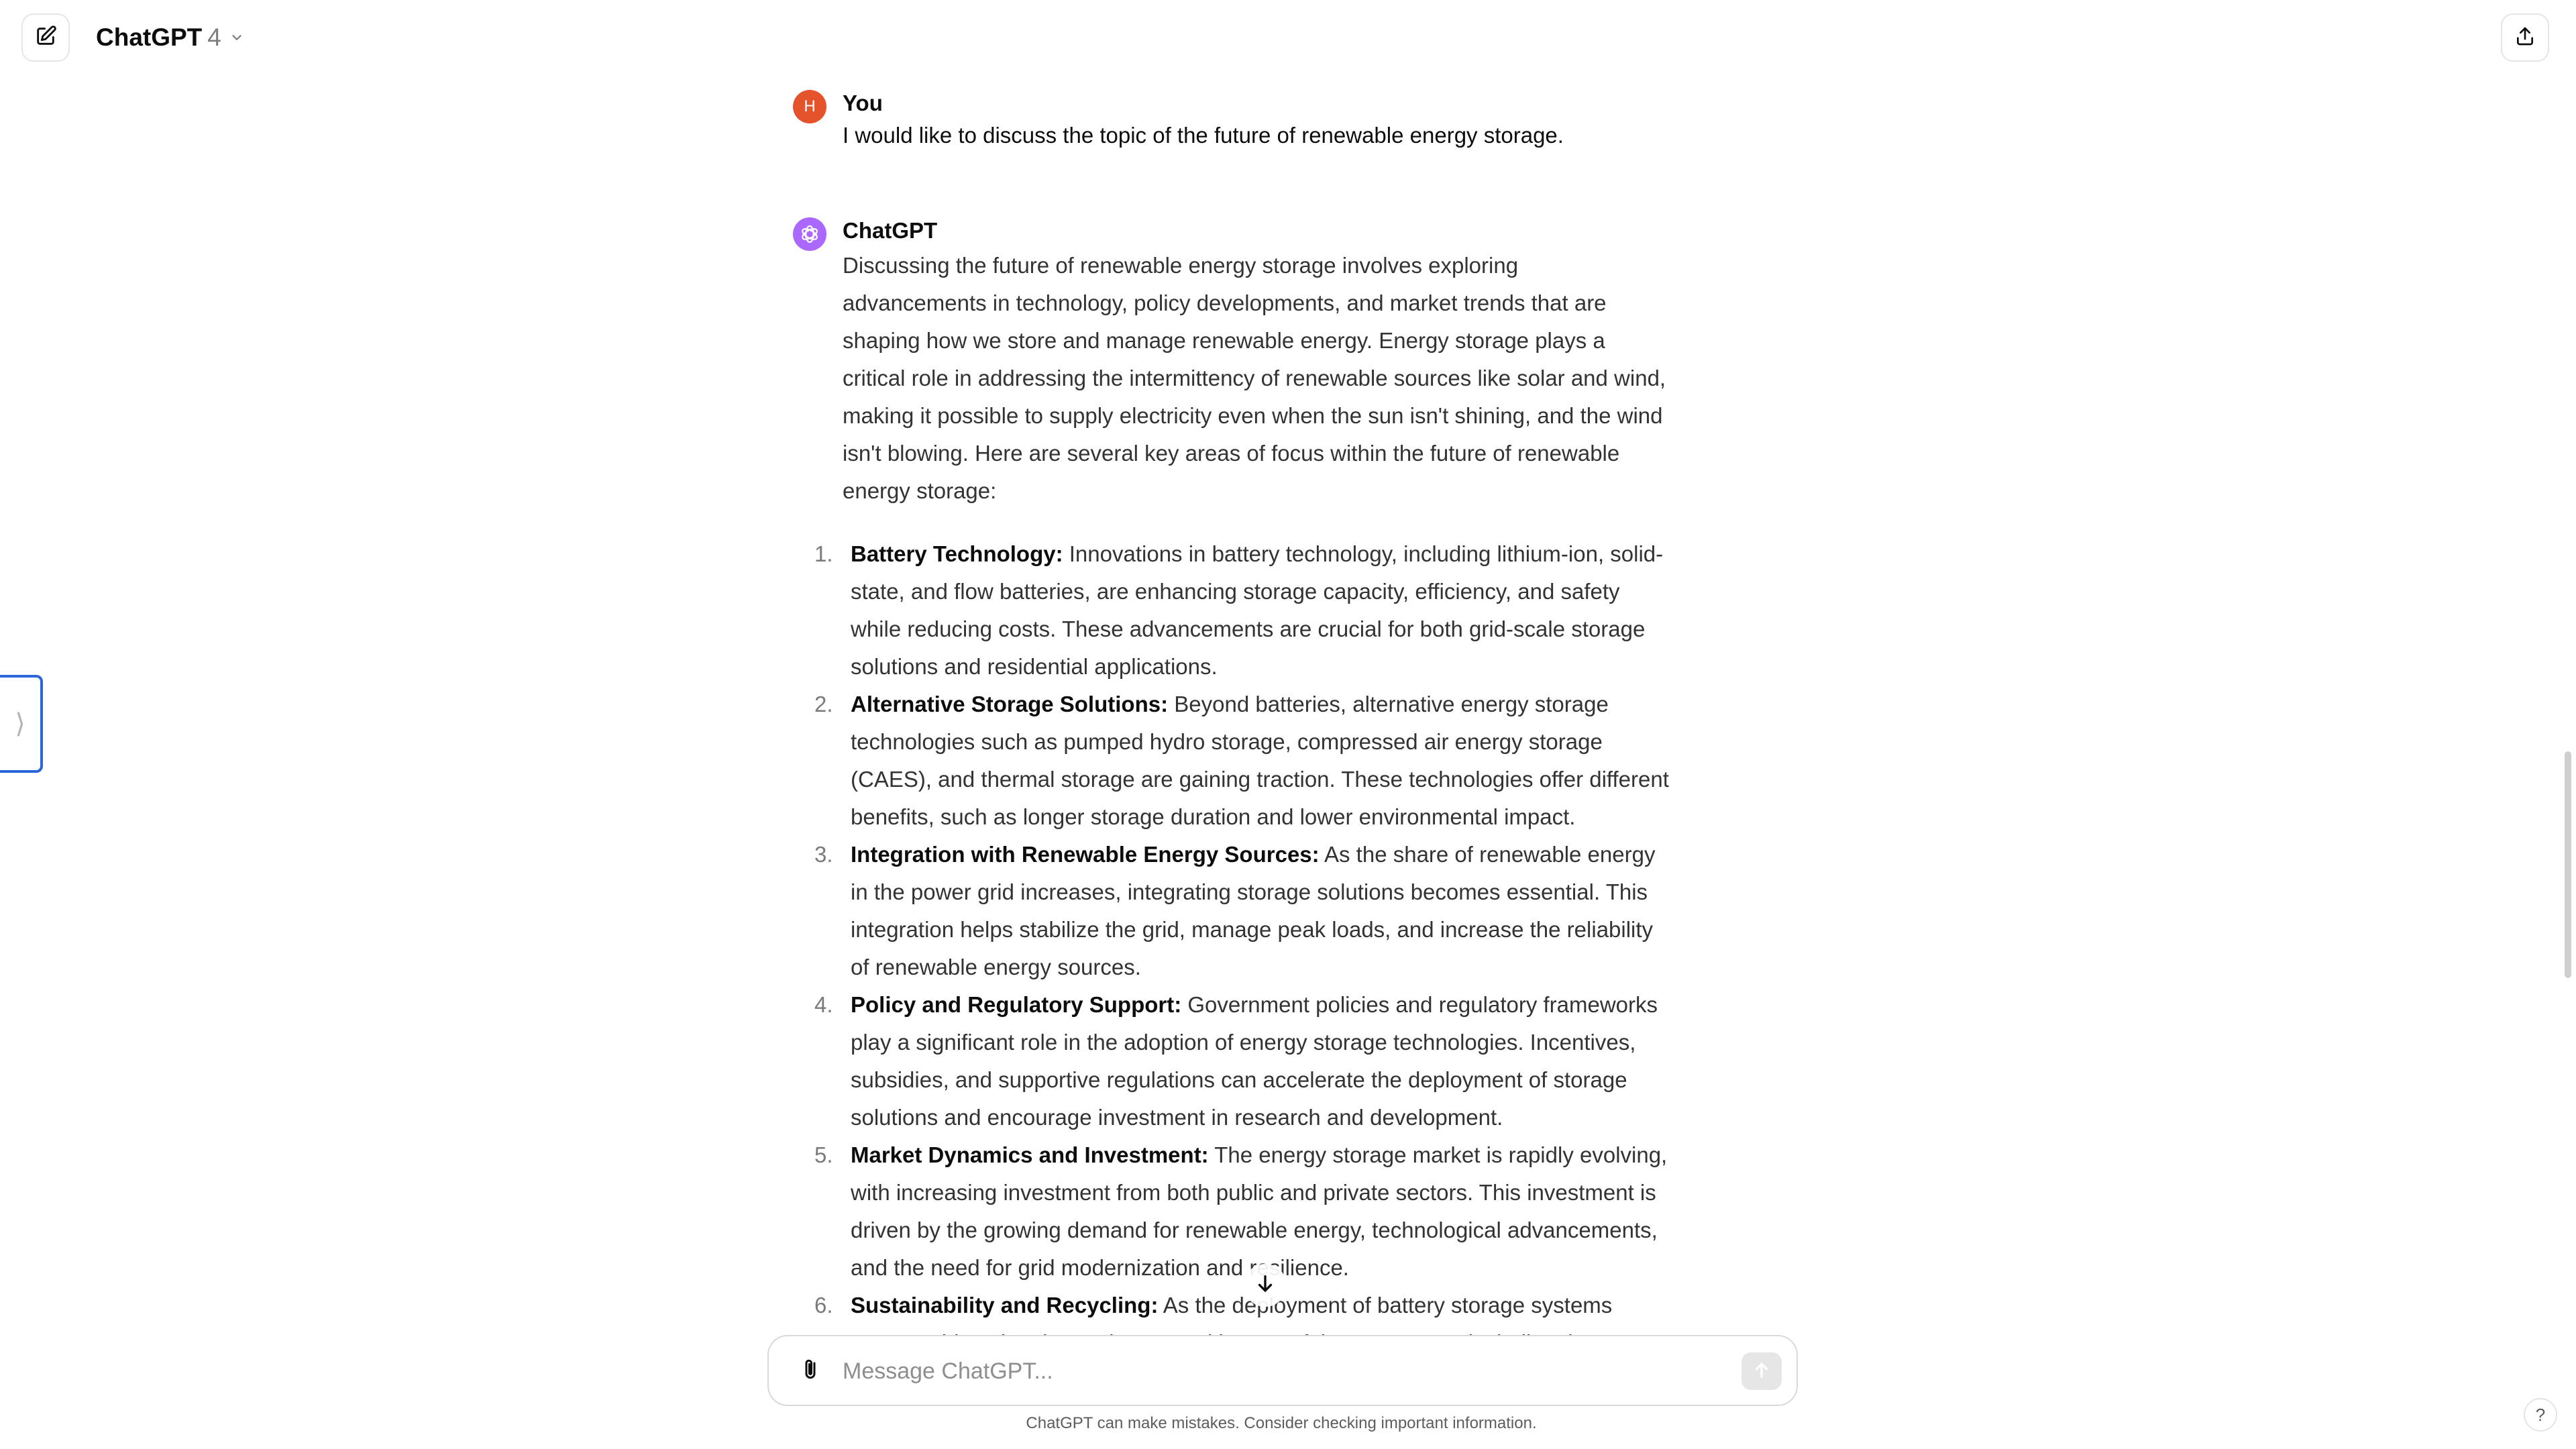 Image resolution: width=2576 pixels, height=1449 pixels. I want to click on chevron-right-icon: ⟩, so click(20, 724).